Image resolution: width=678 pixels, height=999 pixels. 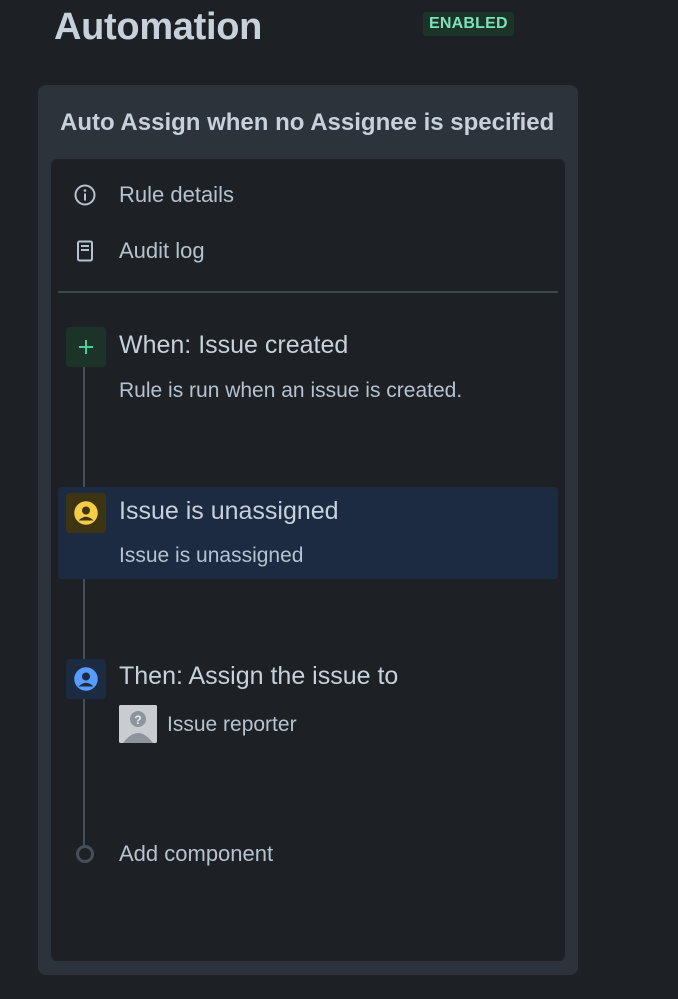 What do you see at coordinates (258, 676) in the screenshot?
I see `action-step-title: Then: Assign the issue to` at bounding box center [258, 676].